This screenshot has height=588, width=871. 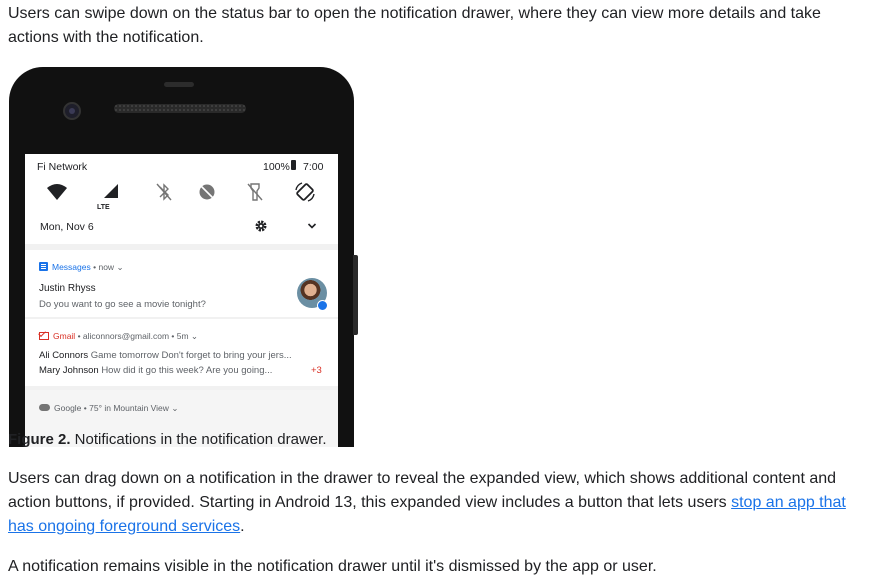 I want to click on earpiece, so click(x=179, y=84).